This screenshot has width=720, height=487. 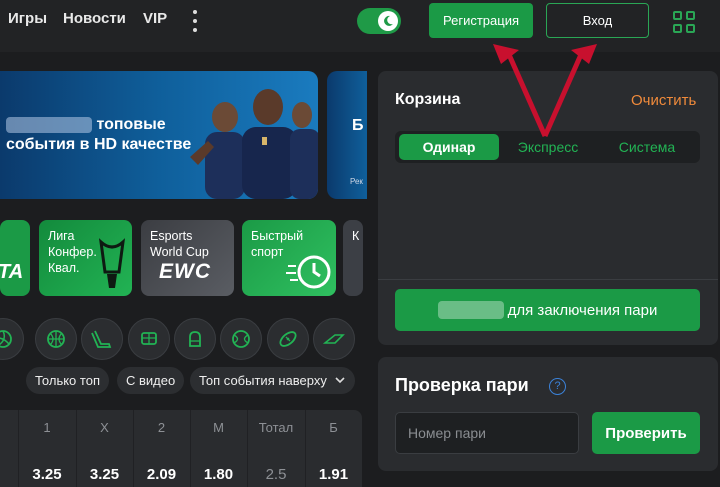 I want to click on bet-number-input, so click(x=487, y=433).